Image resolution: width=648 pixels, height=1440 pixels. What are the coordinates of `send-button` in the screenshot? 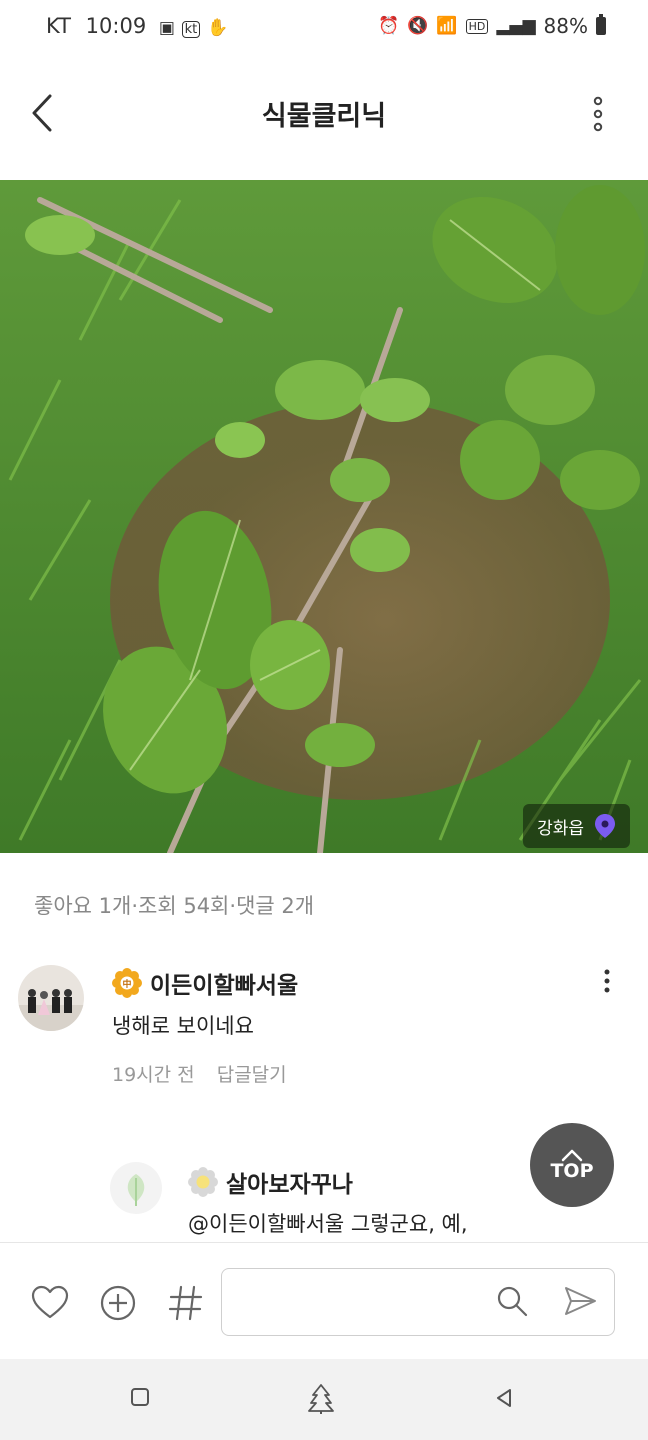 It's located at (580, 1303).